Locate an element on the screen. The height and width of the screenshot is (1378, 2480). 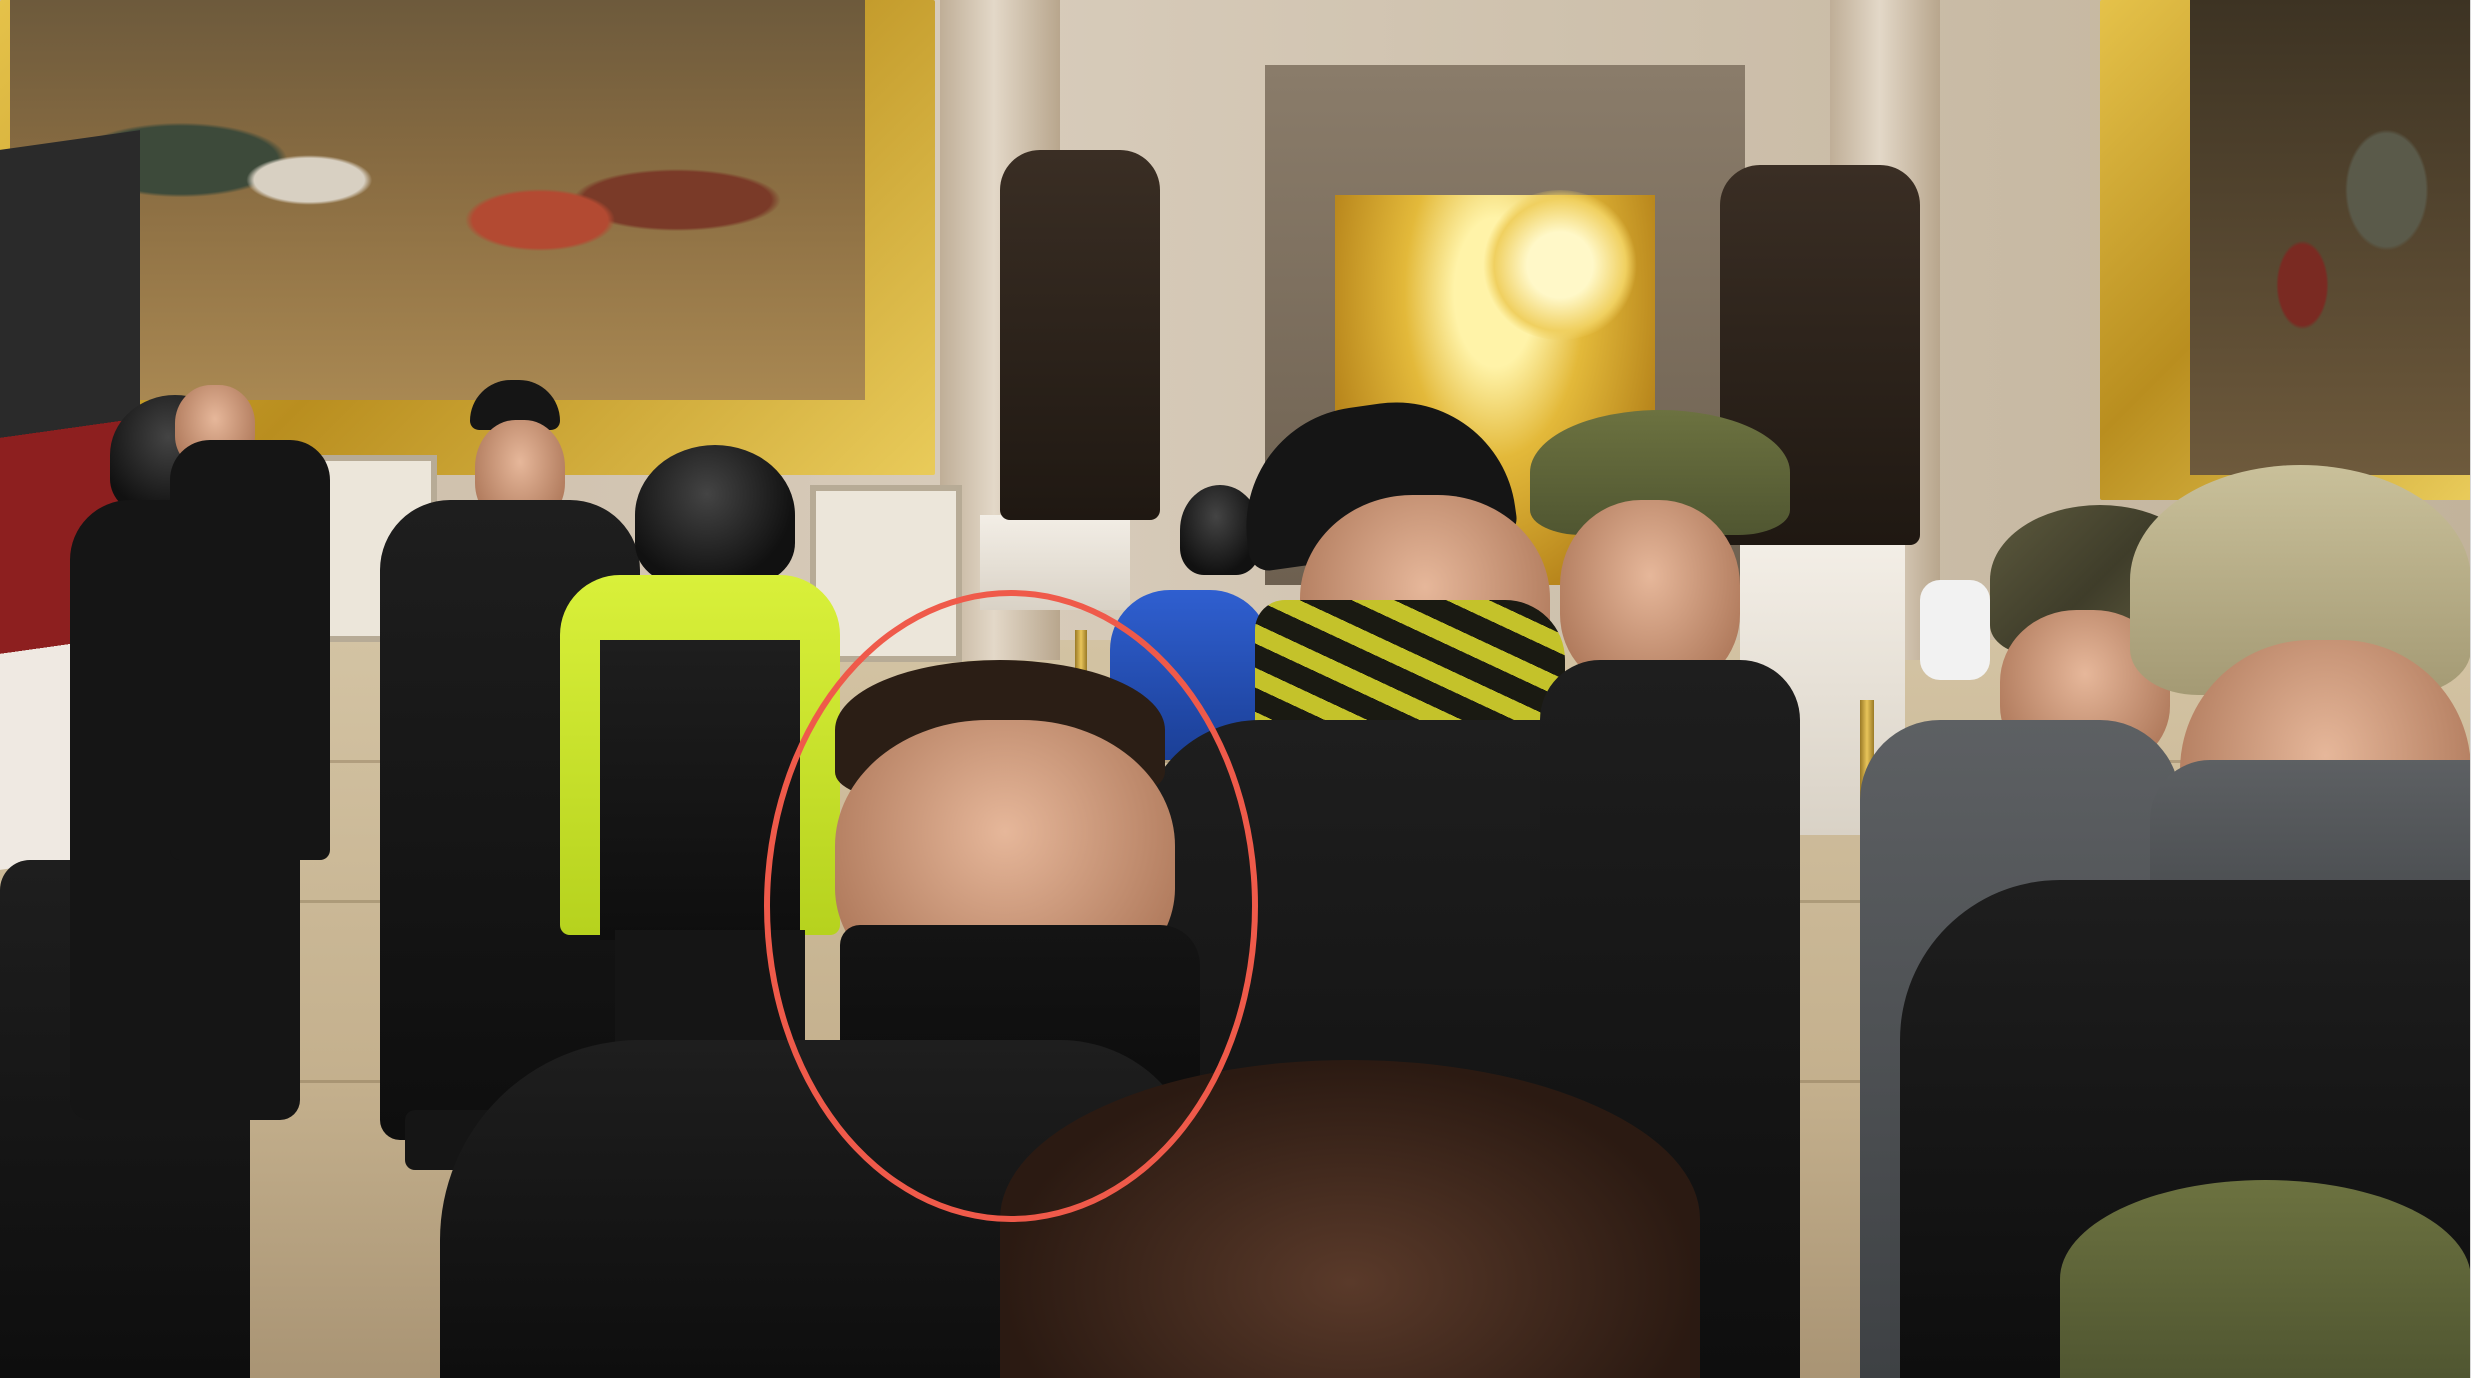
bronze-statue-icon is located at coordinates (1080, 335).